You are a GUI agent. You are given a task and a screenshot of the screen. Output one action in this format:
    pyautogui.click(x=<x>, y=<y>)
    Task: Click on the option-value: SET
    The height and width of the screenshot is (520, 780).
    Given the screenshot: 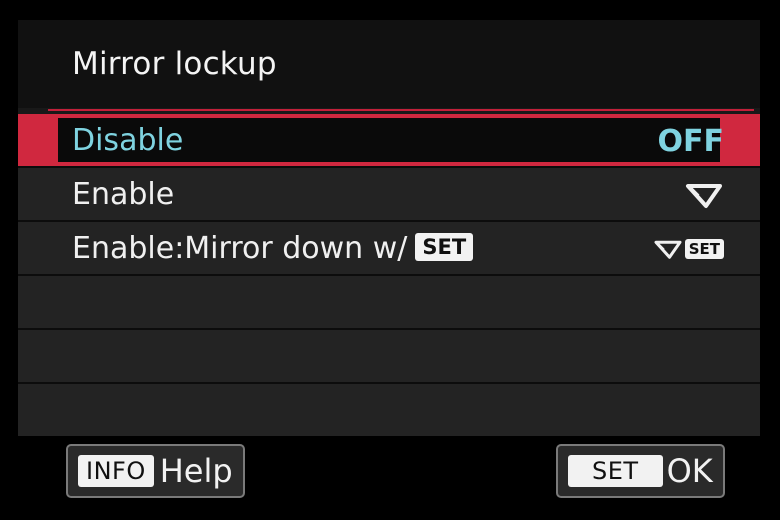 What is the action you would take?
    pyautogui.click(x=688, y=249)
    